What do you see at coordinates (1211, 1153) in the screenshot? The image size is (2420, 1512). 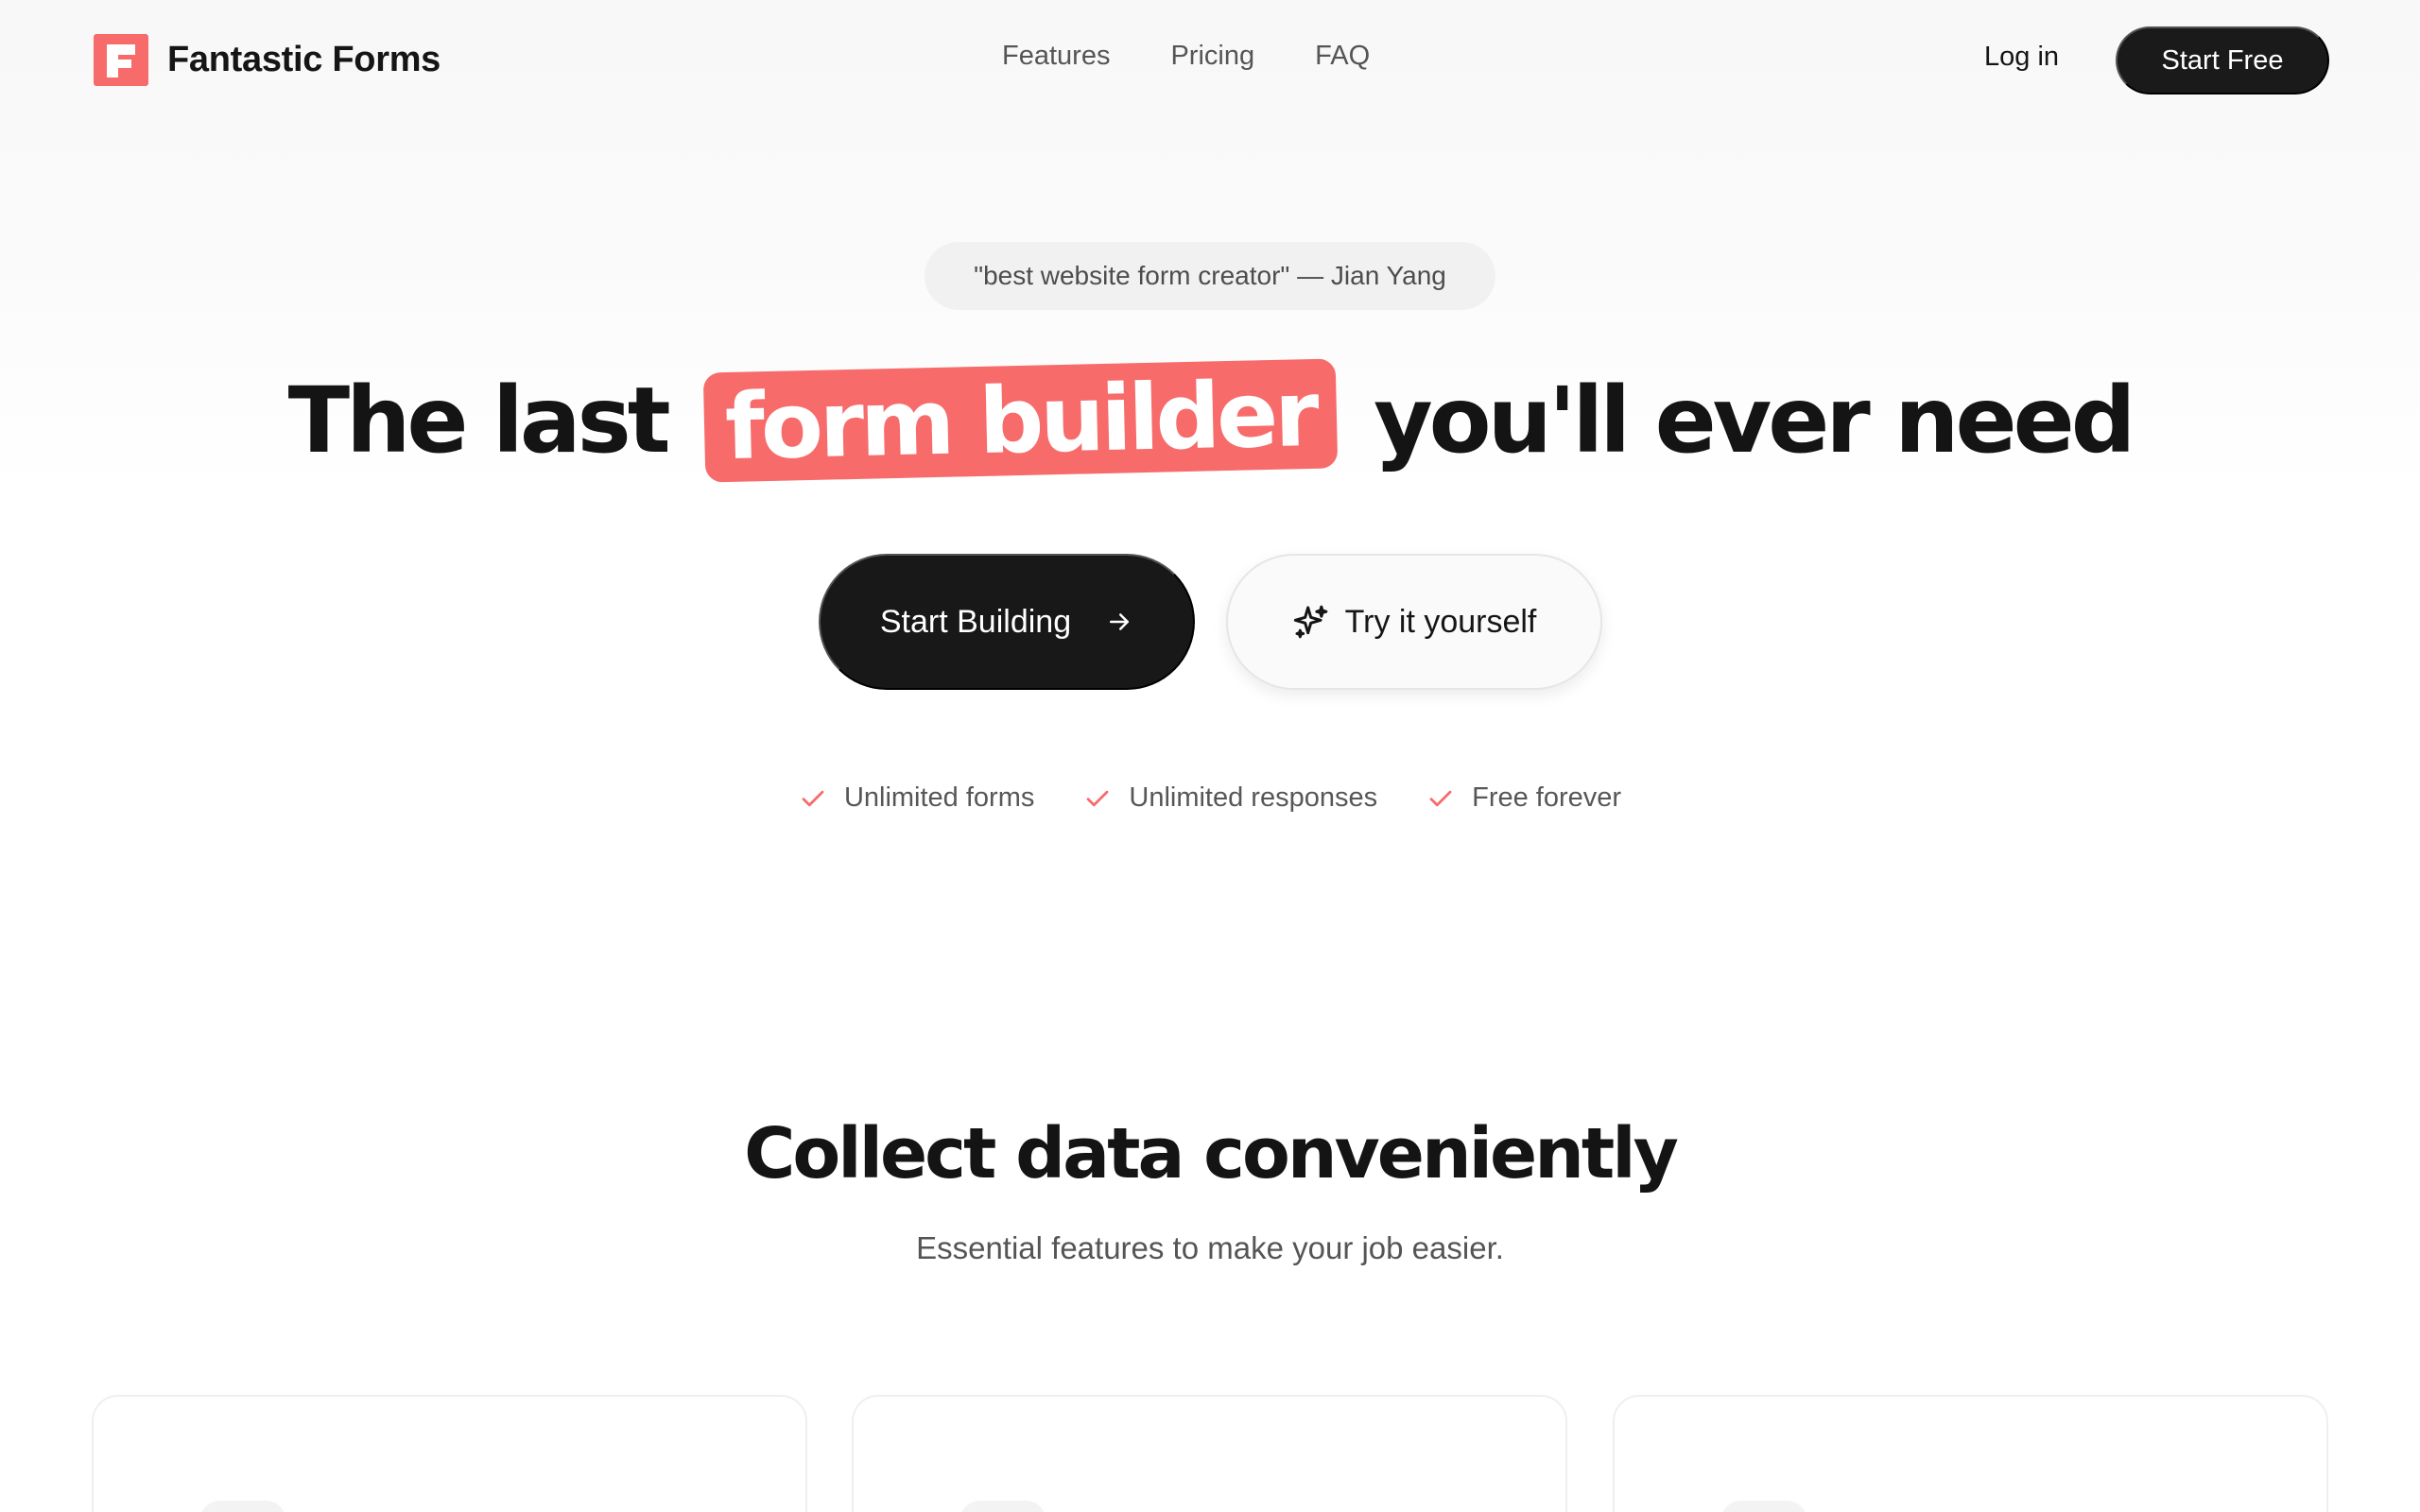 I see `section-title: Collect data conveniently` at bounding box center [1211, 1153].